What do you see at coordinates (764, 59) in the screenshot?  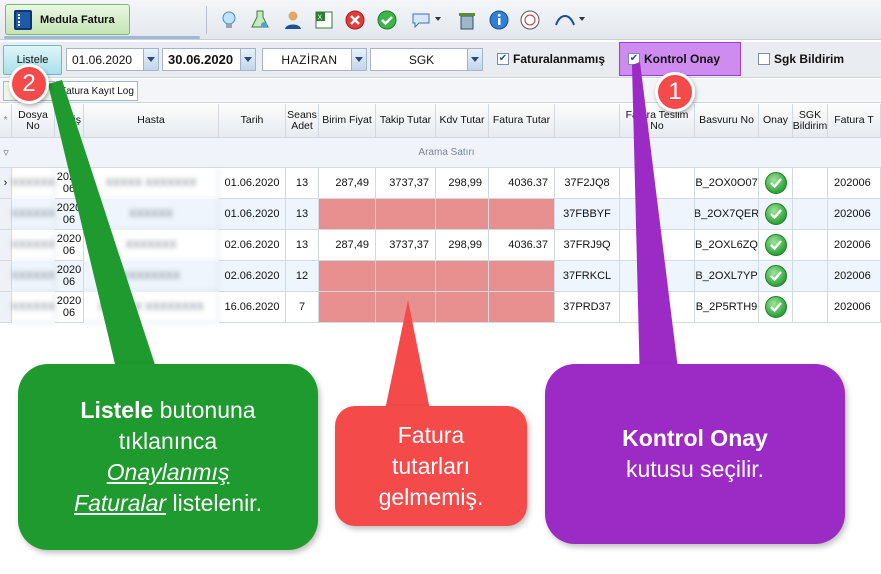 I see `checkbox-box` at bounding box center [764, 59].